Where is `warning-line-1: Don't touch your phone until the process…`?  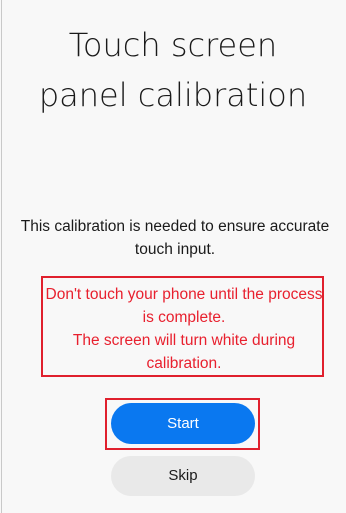 warning-line-1: Don't touch your phone until the process… is located at coordinates (184, 306).